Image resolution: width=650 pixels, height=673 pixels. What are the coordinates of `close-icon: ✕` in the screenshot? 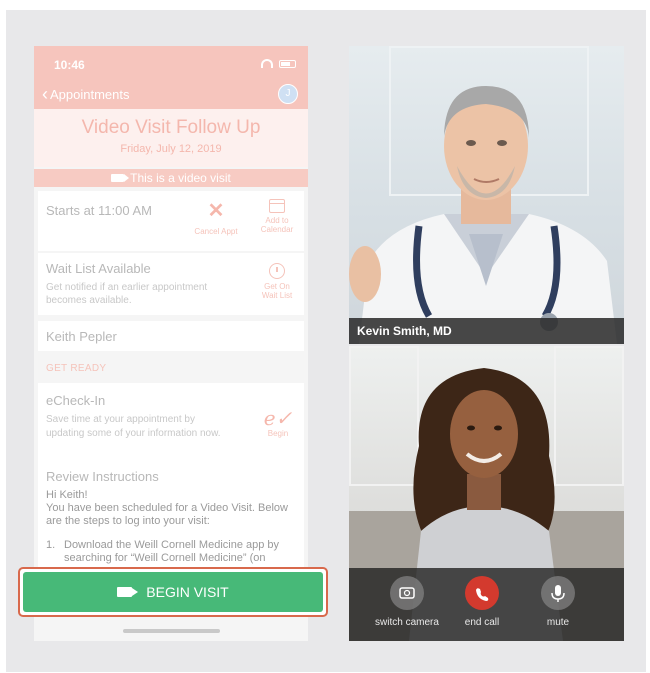 It's located at (216, 211).